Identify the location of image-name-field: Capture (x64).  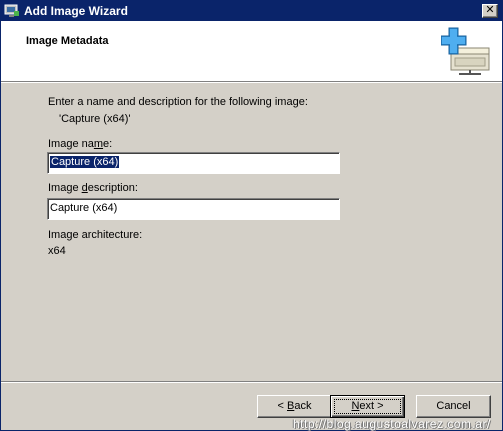
(193, 163).